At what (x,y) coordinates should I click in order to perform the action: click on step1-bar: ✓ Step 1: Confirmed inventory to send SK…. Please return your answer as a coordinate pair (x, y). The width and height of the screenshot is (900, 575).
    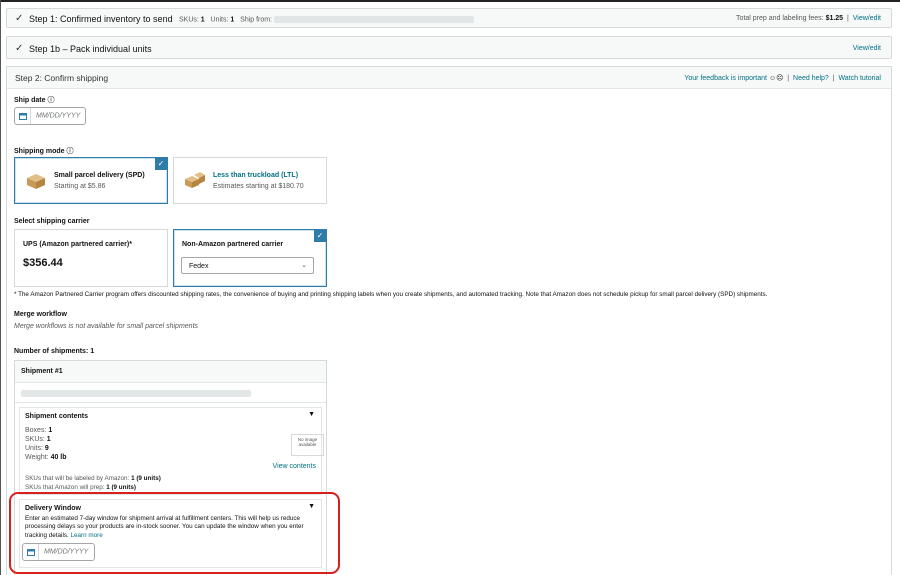
    Looking at the image, I should click on (449, 18).